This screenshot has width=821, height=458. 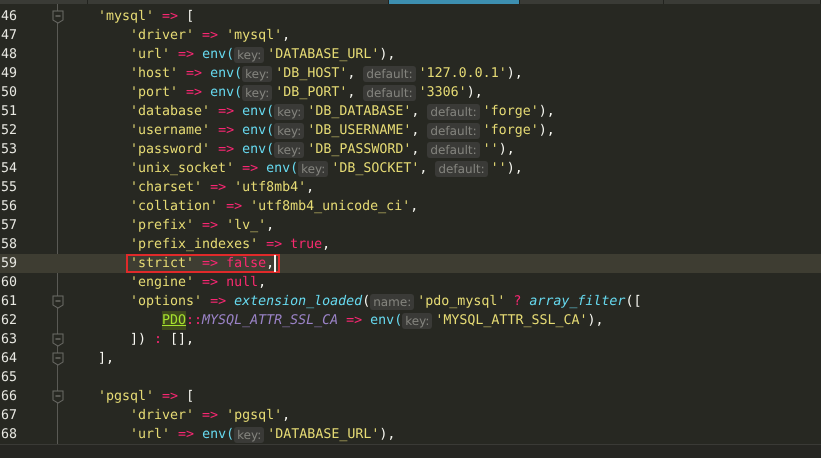 I want to click on parameter-hint: name:, so click(x=392, y=302).